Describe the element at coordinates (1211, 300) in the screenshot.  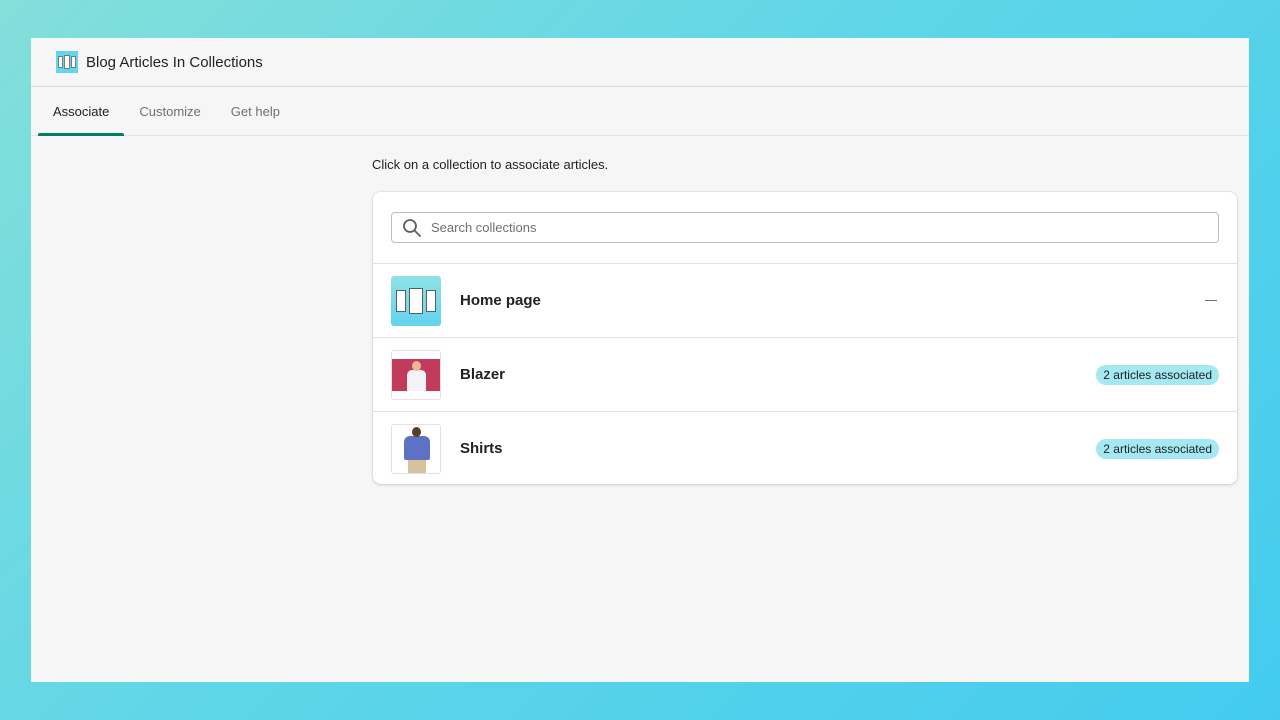
I see `minus-icon` at that location.